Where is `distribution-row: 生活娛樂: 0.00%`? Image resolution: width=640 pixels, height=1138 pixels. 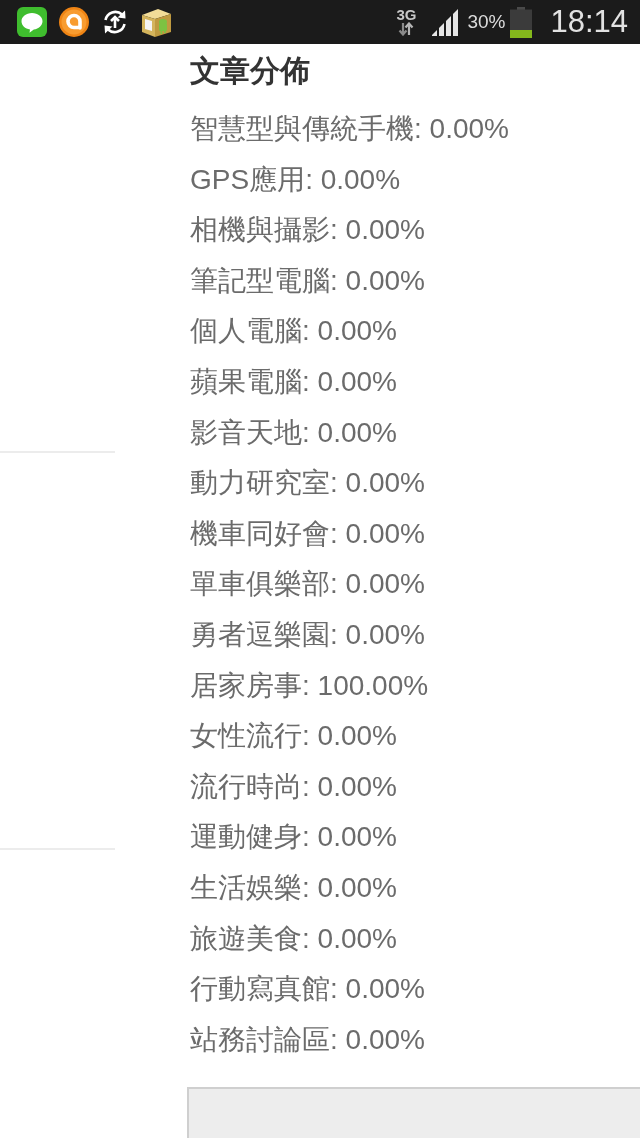
distribution-row: 生活娛樂: 0.00% is located at coordinates (293, 887).